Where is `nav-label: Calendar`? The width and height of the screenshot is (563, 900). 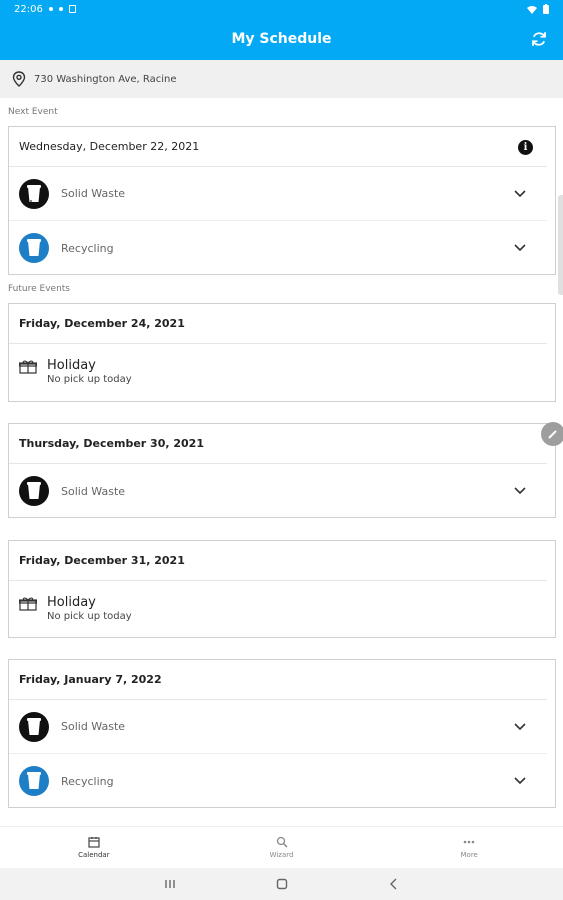 nav-label: Calendar is located at coordinates (94, 855).